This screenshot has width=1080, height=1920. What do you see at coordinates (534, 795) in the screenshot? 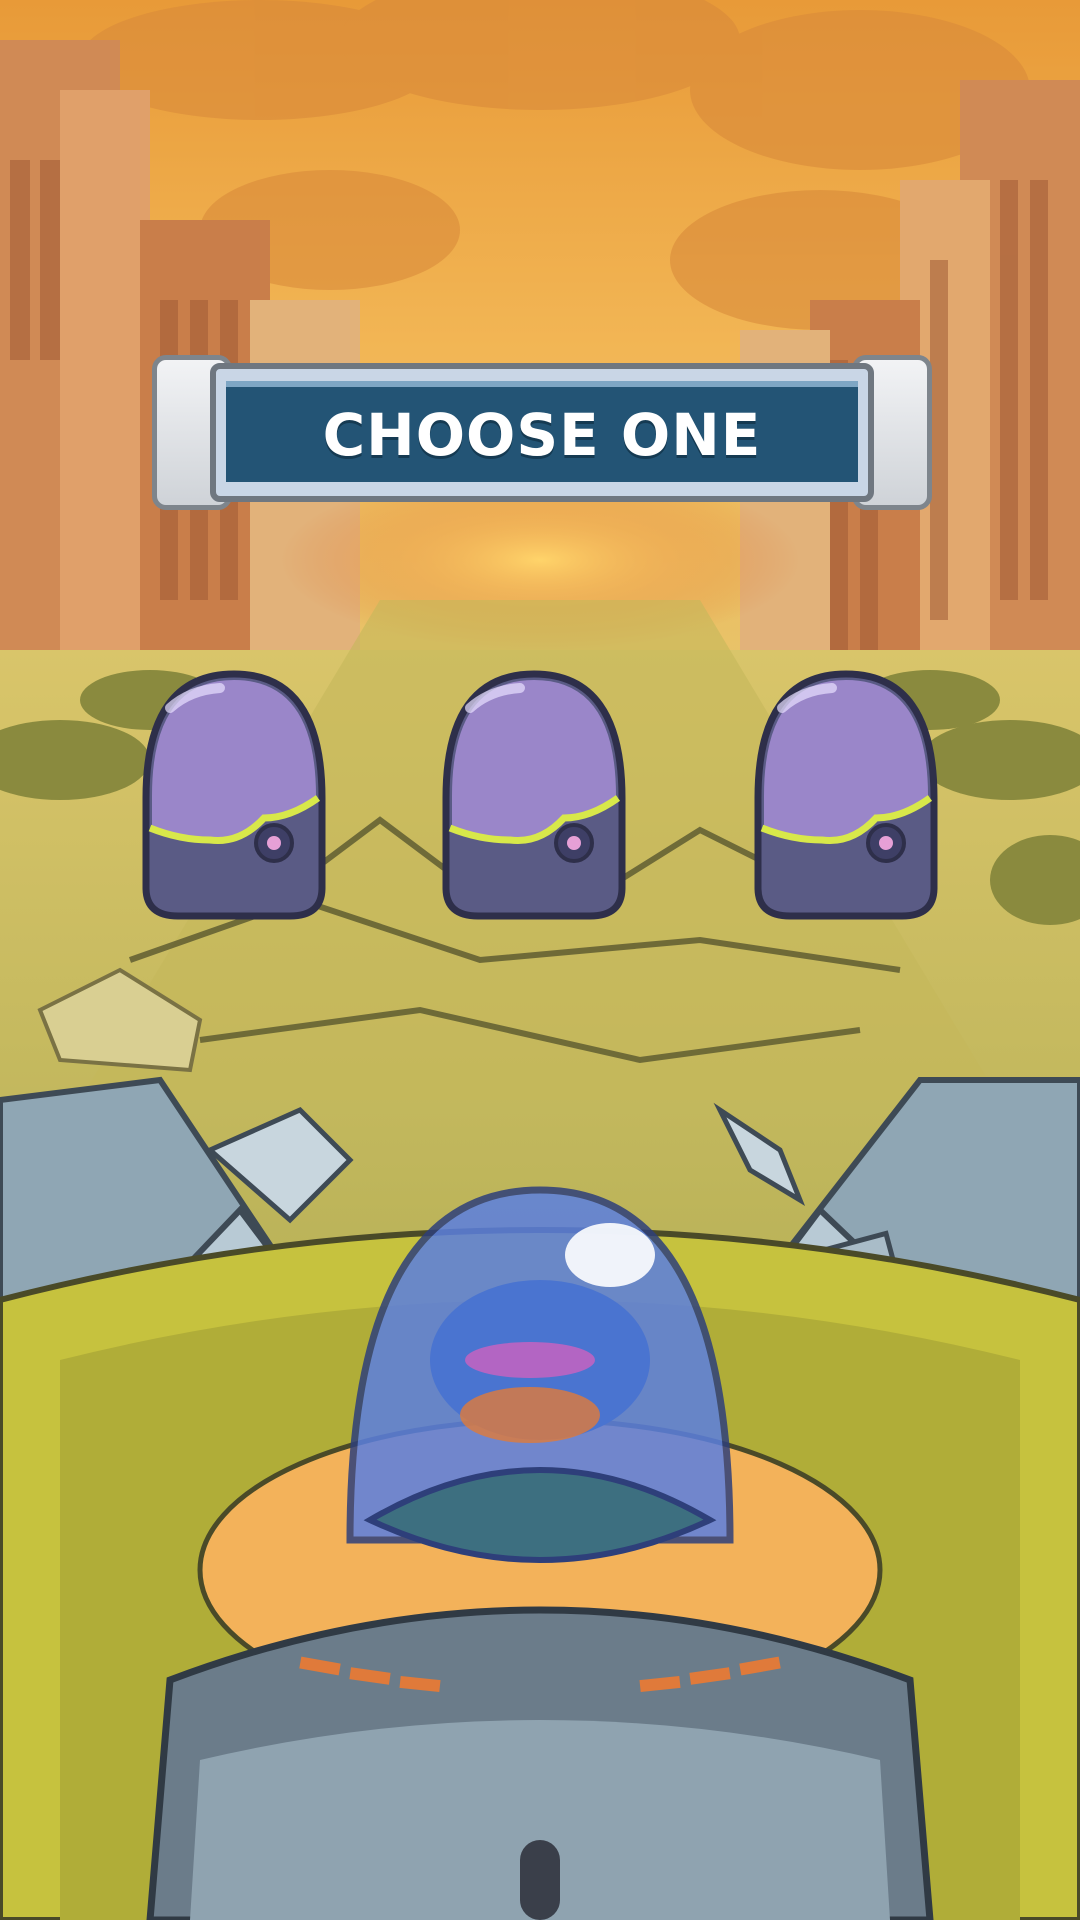
I see `capsule-middle` at bounding box center [534, 795].